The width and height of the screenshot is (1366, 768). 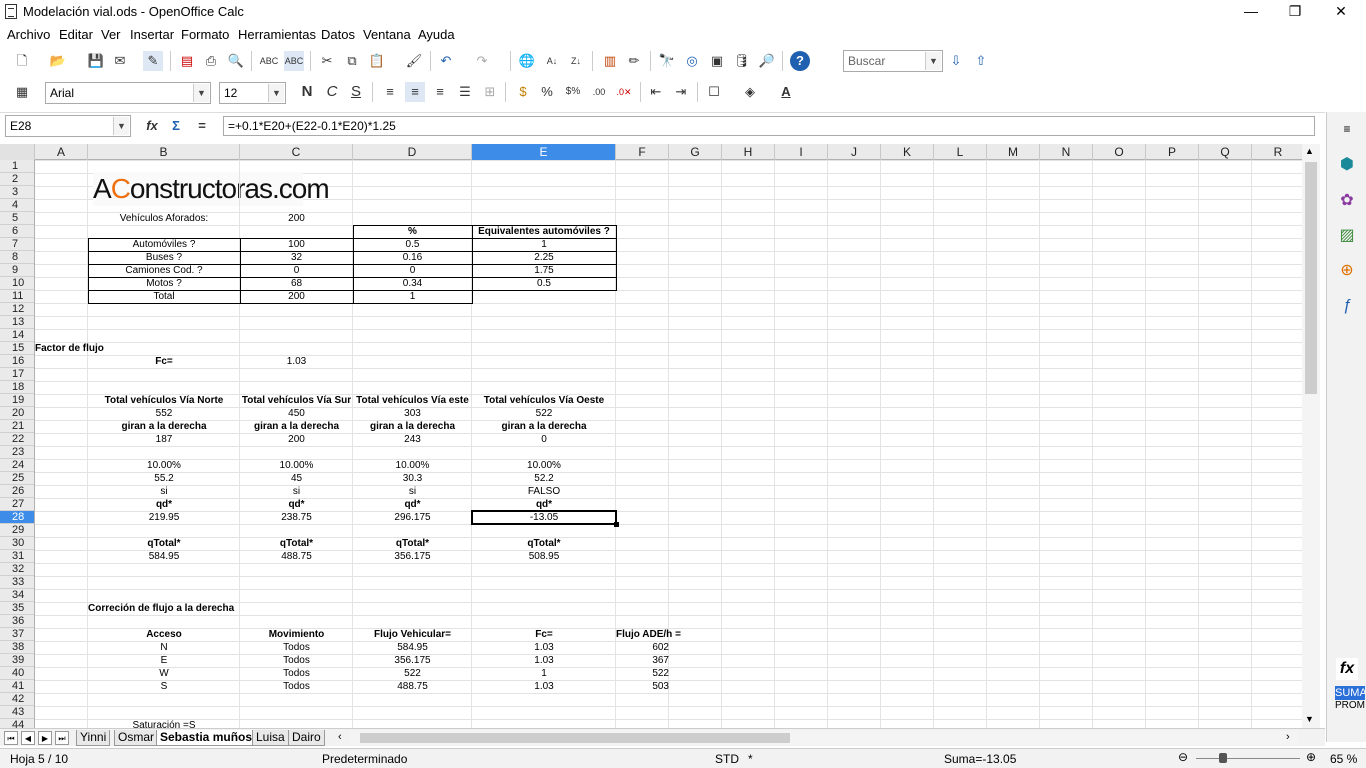 I want to click on row-header-9: 9, so click(x=17, y=270).